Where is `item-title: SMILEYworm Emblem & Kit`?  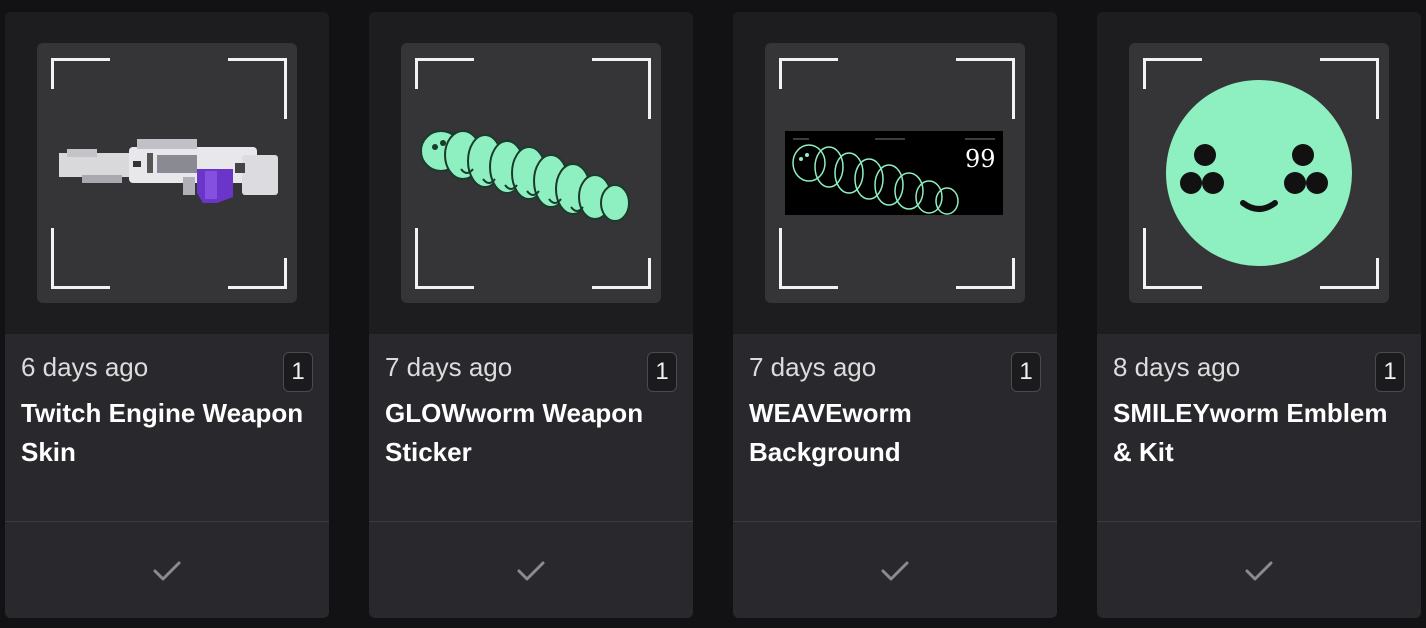 item-title: SMILEYworm Emblem & Kit is located at coordinates (1250, 432).